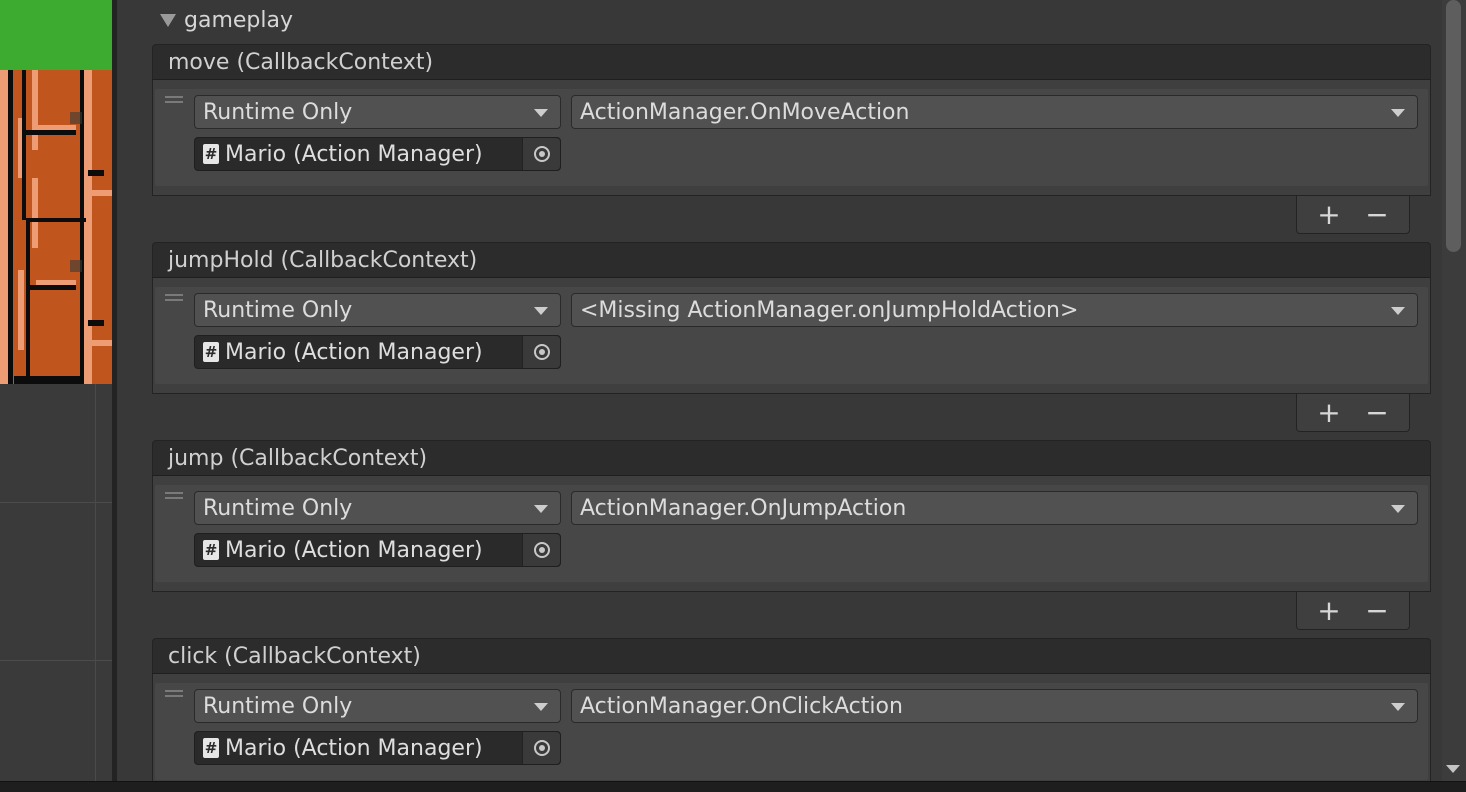 This screenshot has width=1466, height=792. What do you see at coordinates (56, 227) in the screenshot?
I see `brick-wall-sprite` at bounding box center [56, 227].